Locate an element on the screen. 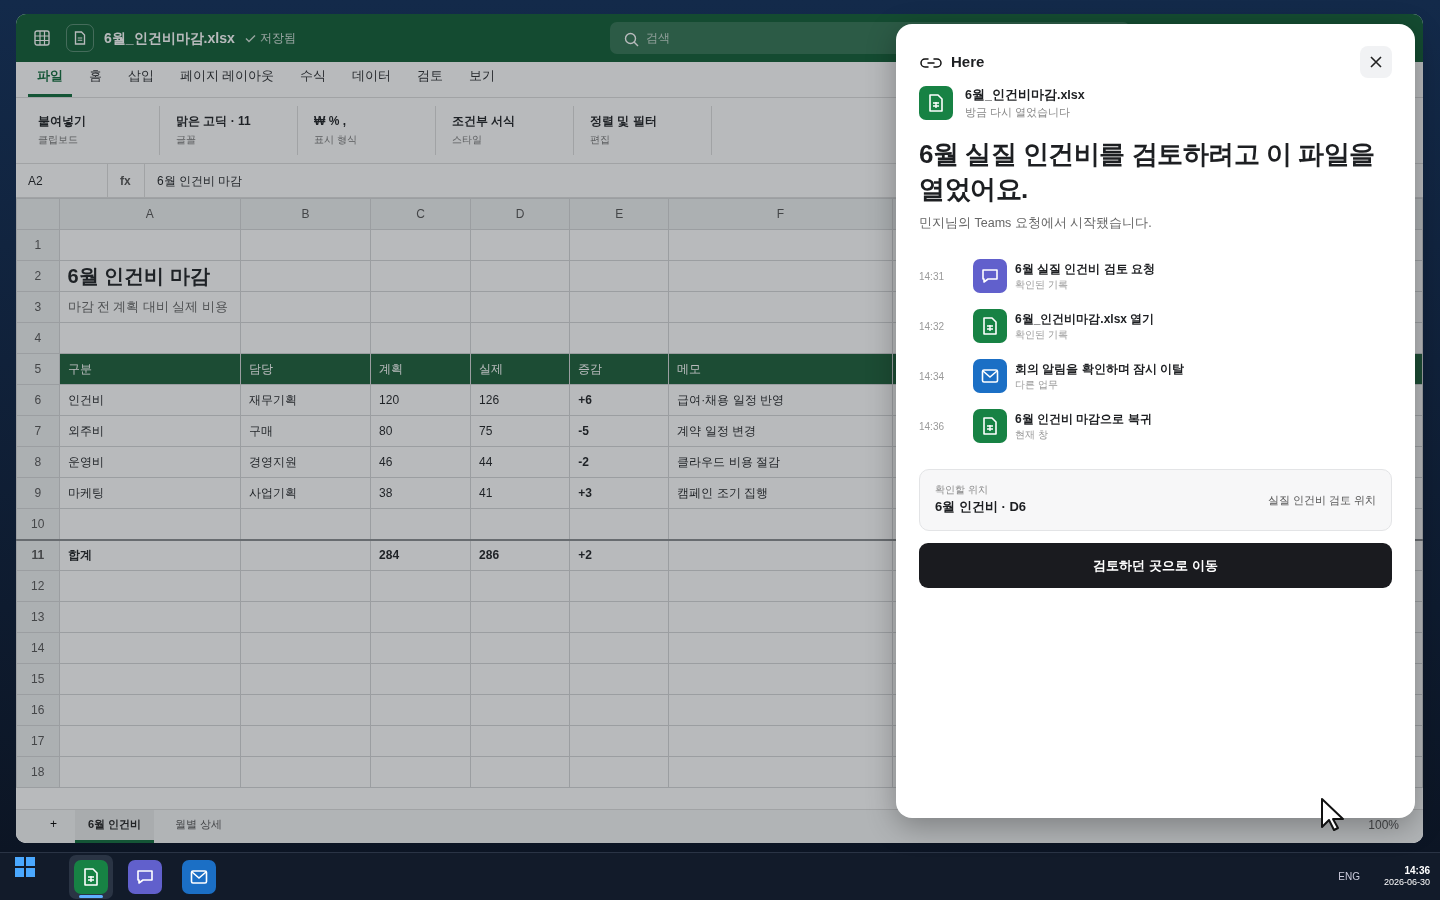 This screenshot has width=1440, height=900. row-number: 9 is located at coordinates (37, 493).